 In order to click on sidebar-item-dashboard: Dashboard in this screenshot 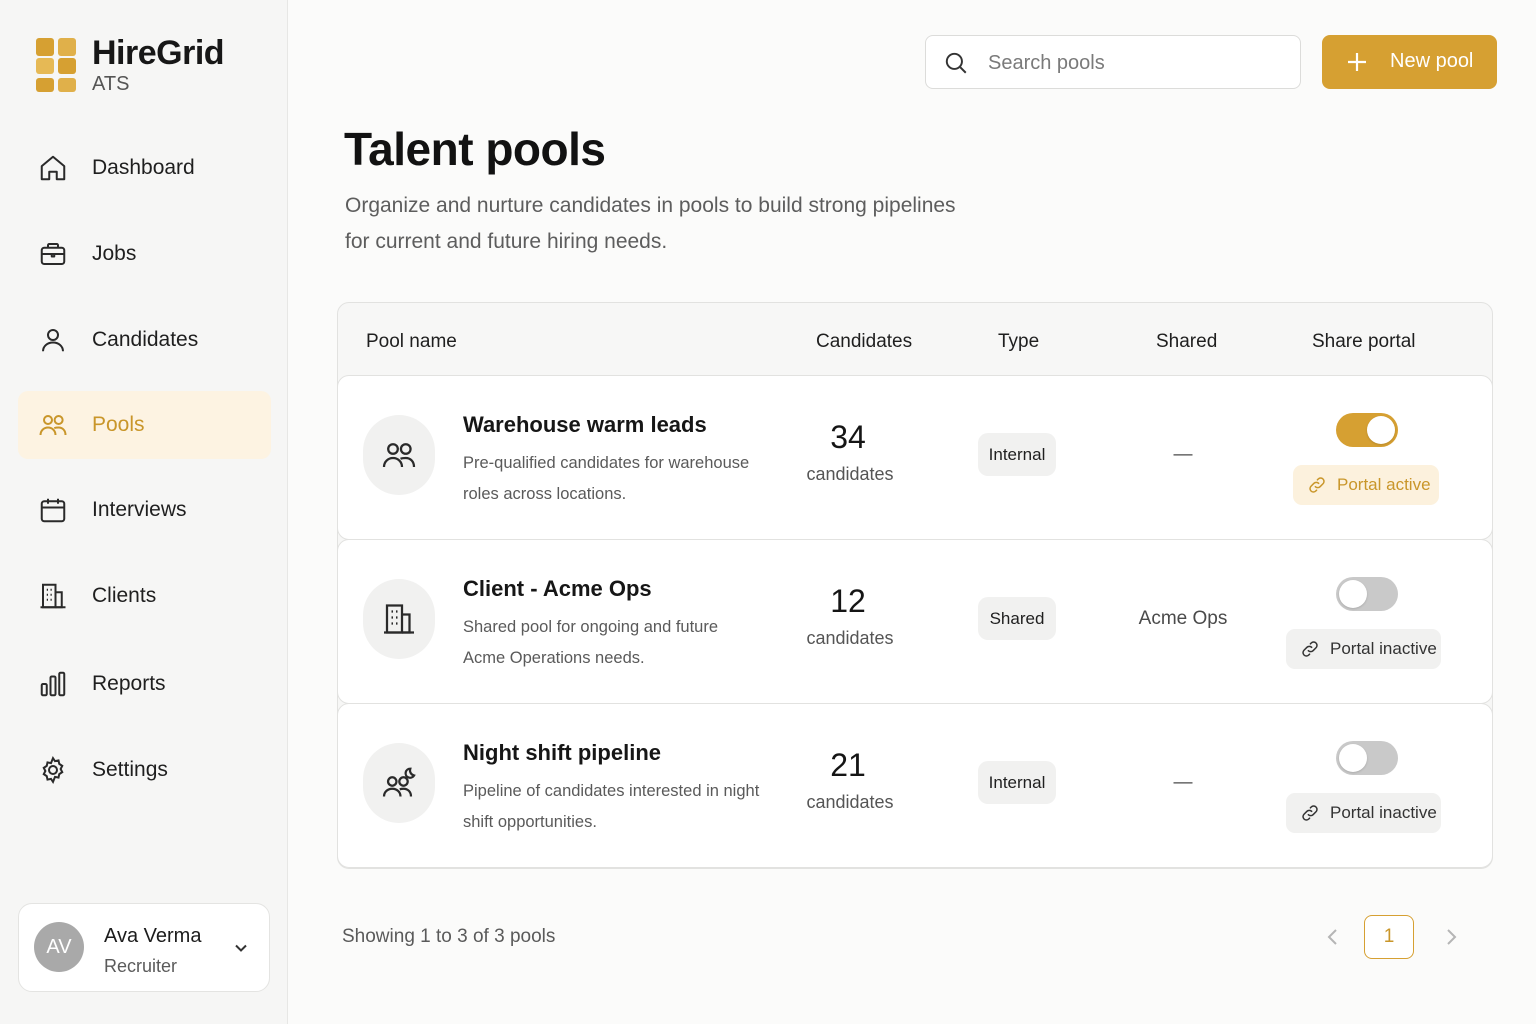, I will do `click(144, 168)`.